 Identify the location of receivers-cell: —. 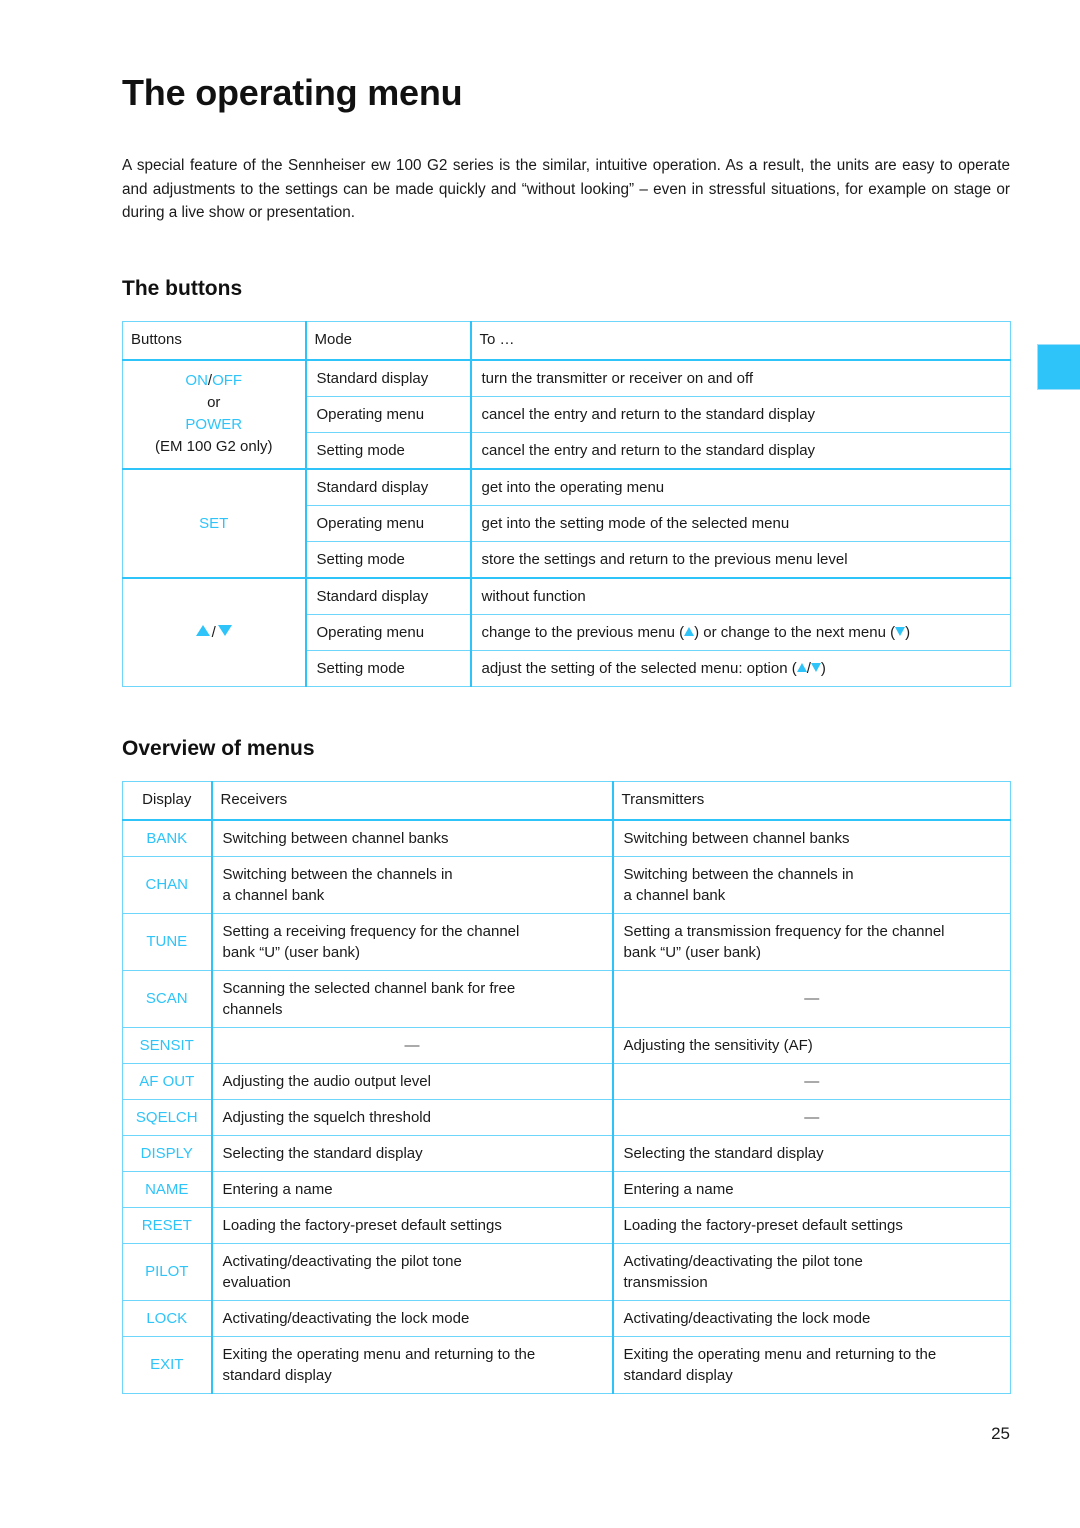
(412, 1045).